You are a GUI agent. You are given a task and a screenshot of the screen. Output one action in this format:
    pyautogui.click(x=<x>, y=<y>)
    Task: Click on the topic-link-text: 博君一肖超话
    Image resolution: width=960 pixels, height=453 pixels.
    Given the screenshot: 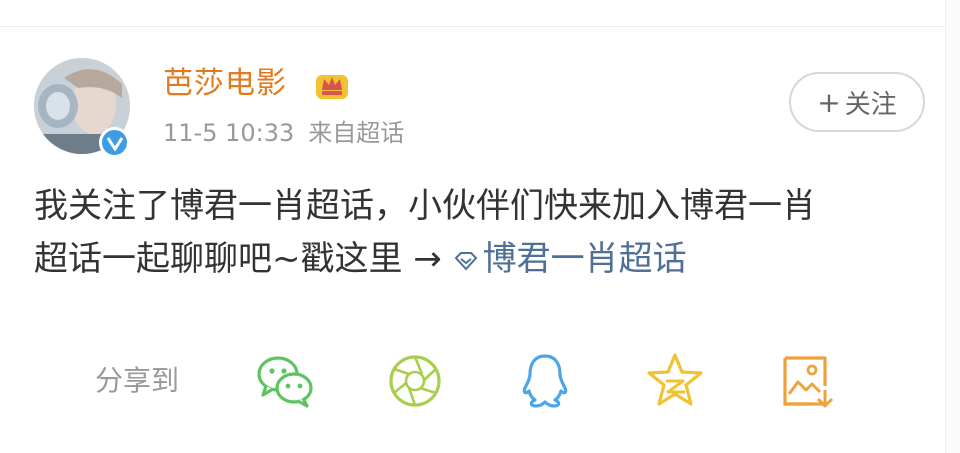 What is the action you would take?
    pyautogui.click(x=584, y=259)
    